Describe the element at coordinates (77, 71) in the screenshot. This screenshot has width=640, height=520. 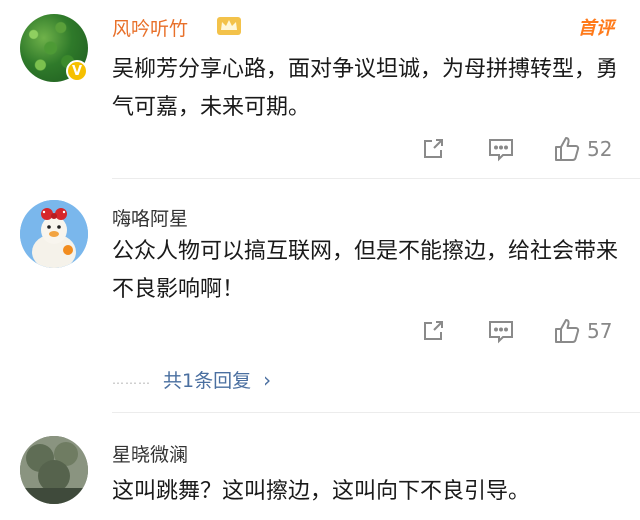
I see `verified-badge-icon: V` at that location.